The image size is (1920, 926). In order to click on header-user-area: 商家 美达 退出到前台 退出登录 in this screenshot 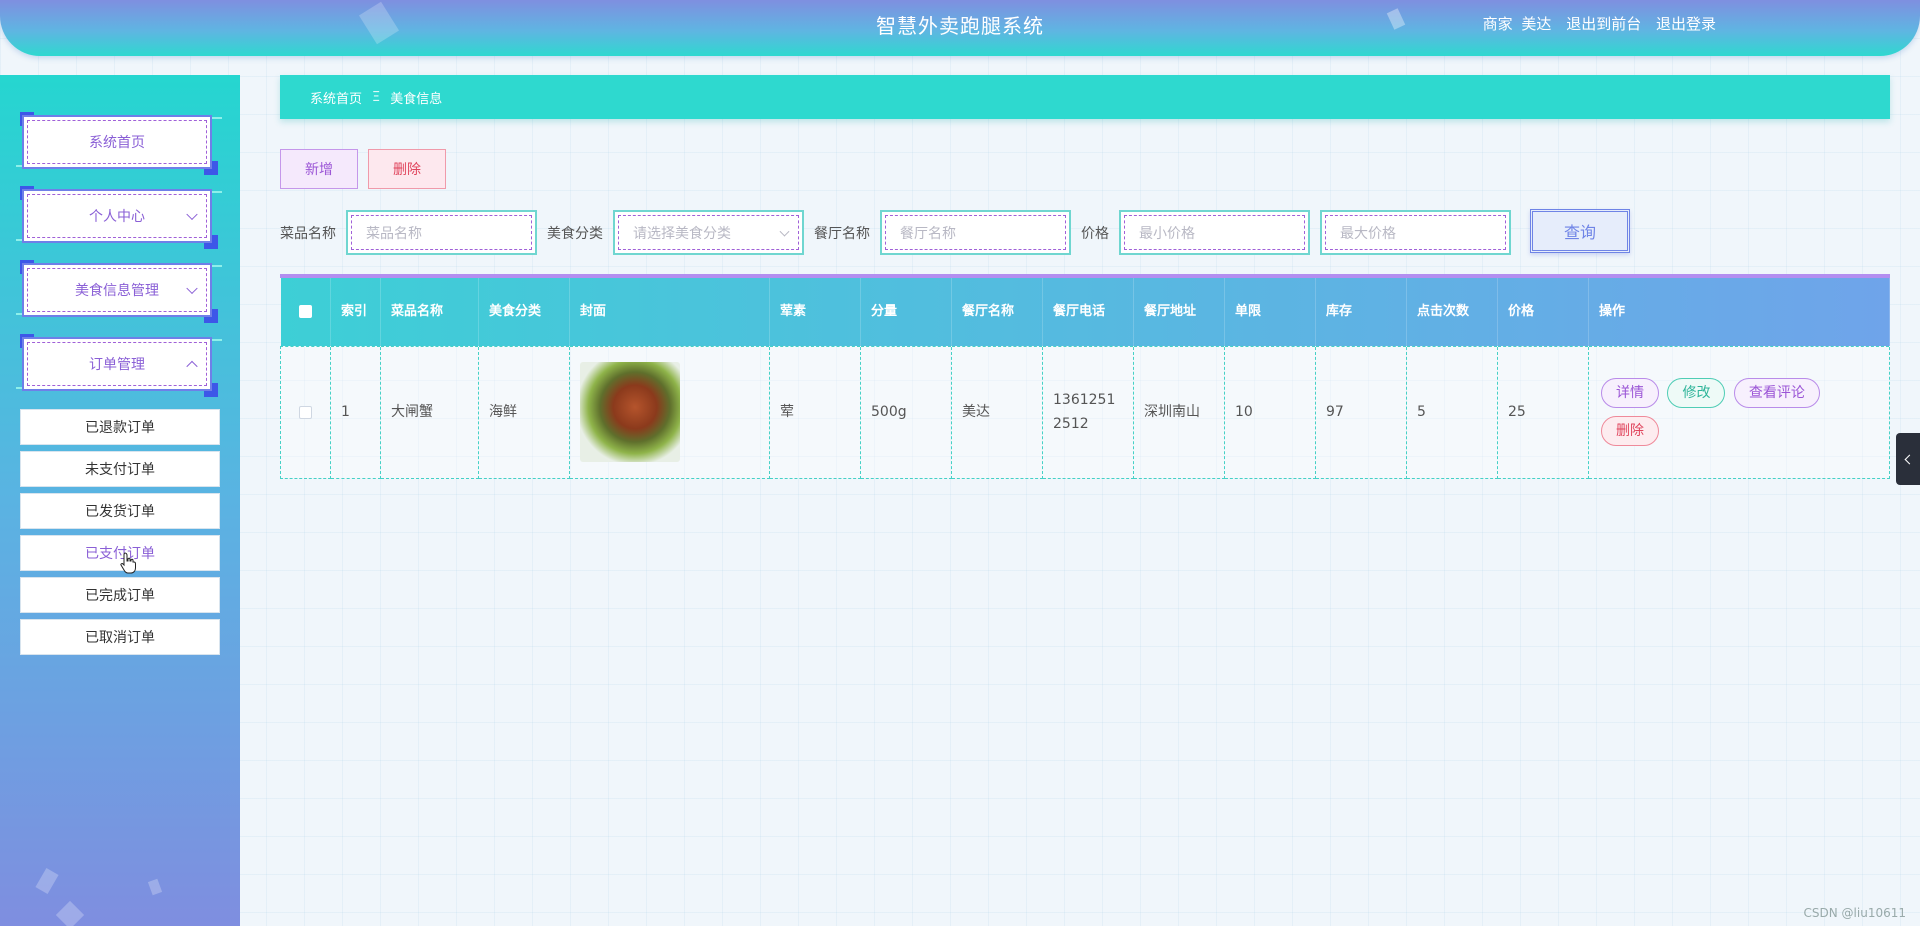, I will do `click(1599, 23)`.